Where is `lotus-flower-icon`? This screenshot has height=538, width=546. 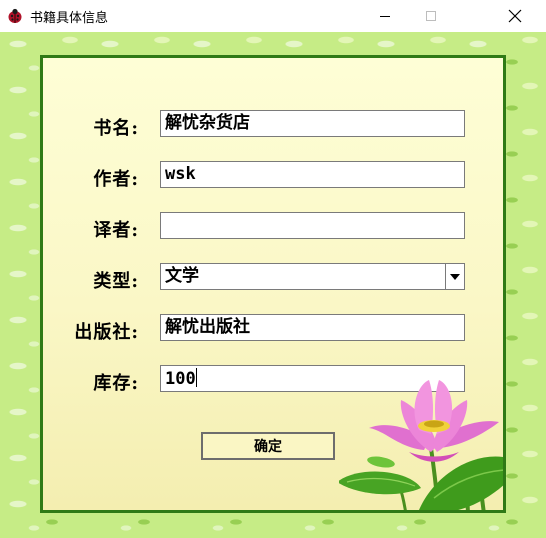
lotus-flower-icon is located at coordinates (421, 445).